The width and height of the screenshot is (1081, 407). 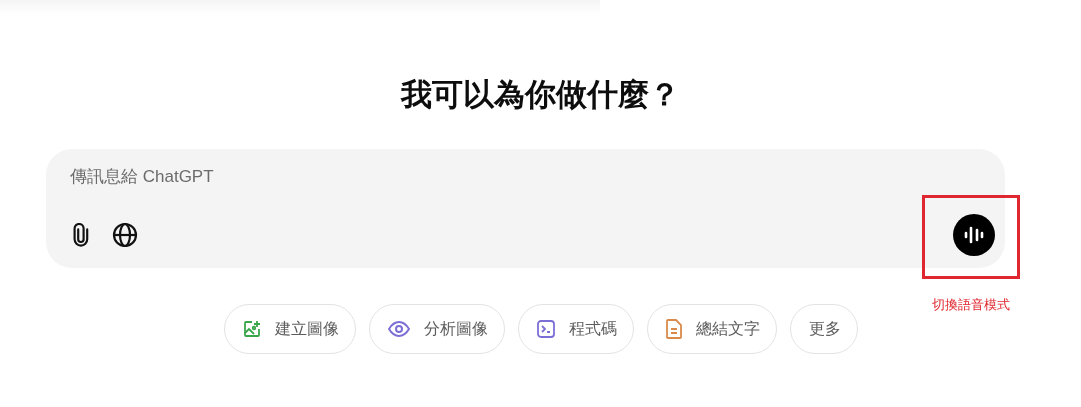 I want to click on voice-mode-icon, so click(x=974, y=235).